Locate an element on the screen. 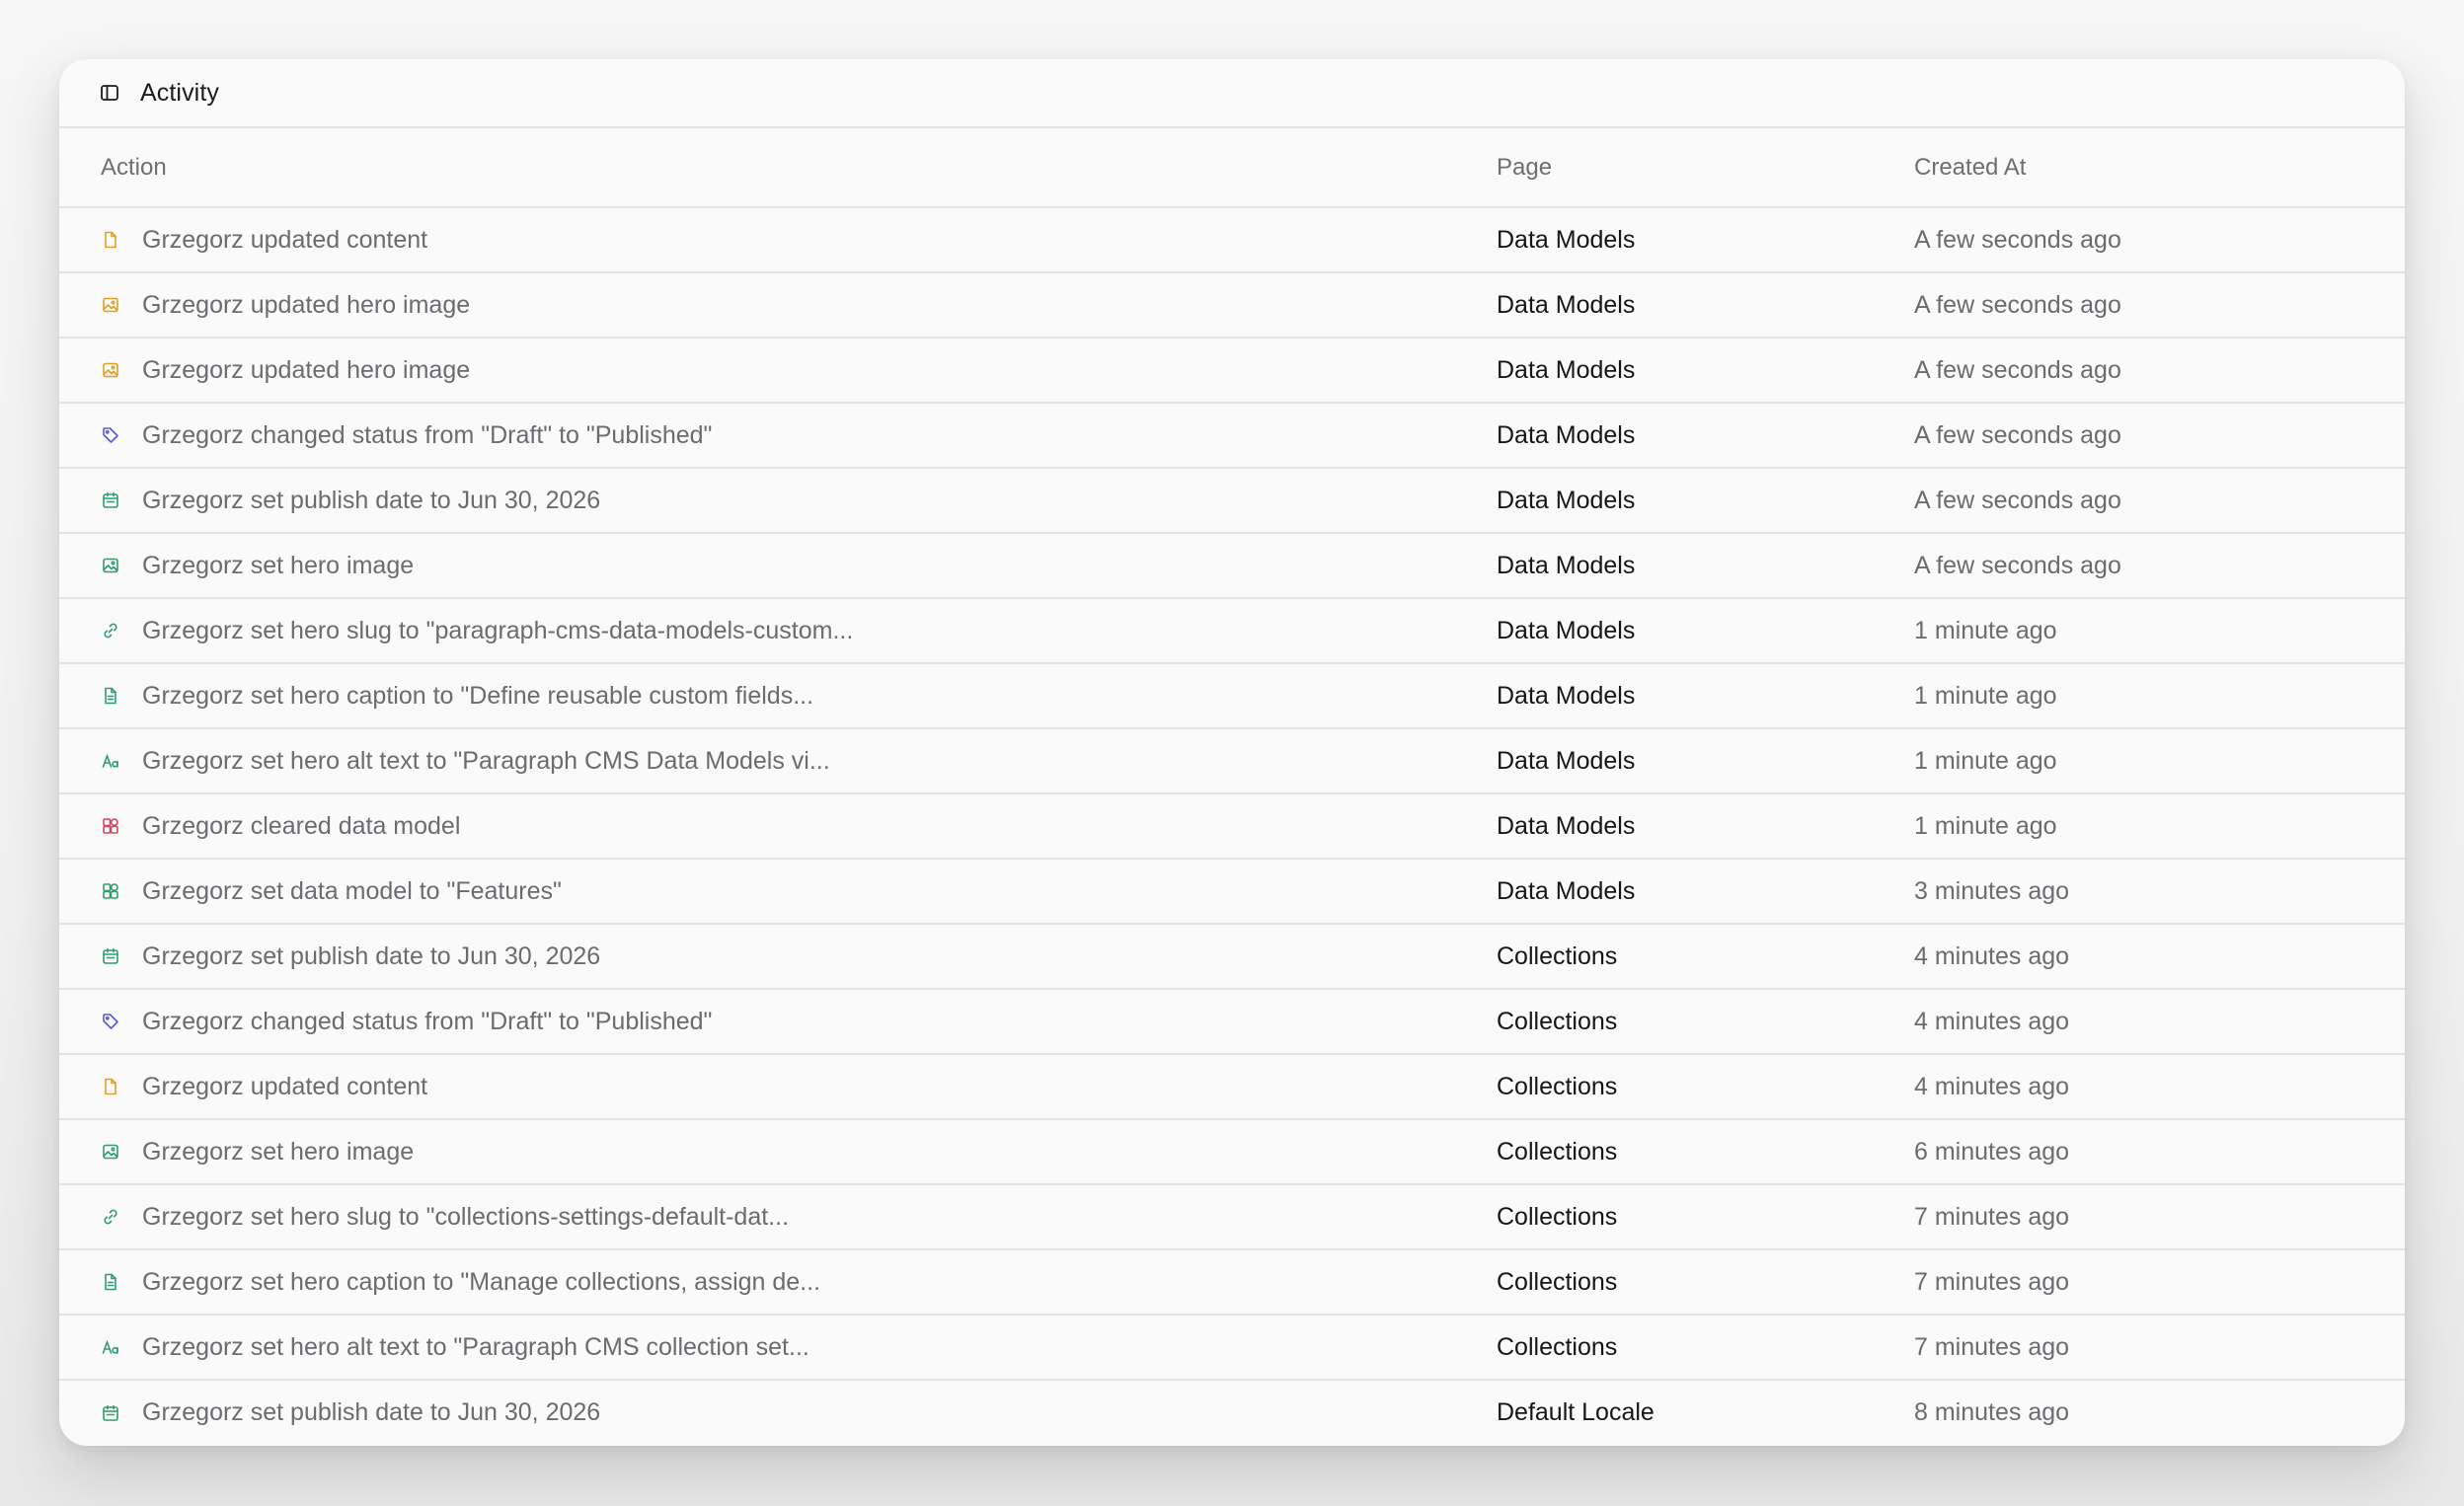  action-text: Grzegorz set data model to "Features" is located at coordinates (352, 890).